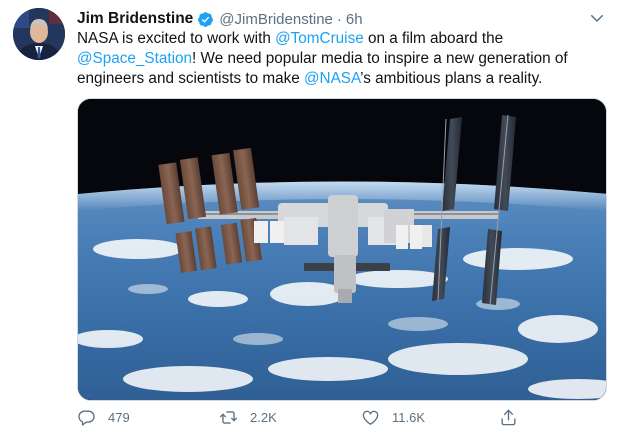 The width and height of the screenshot is (620, 438). I want to click on share-button, so click(514, 417).